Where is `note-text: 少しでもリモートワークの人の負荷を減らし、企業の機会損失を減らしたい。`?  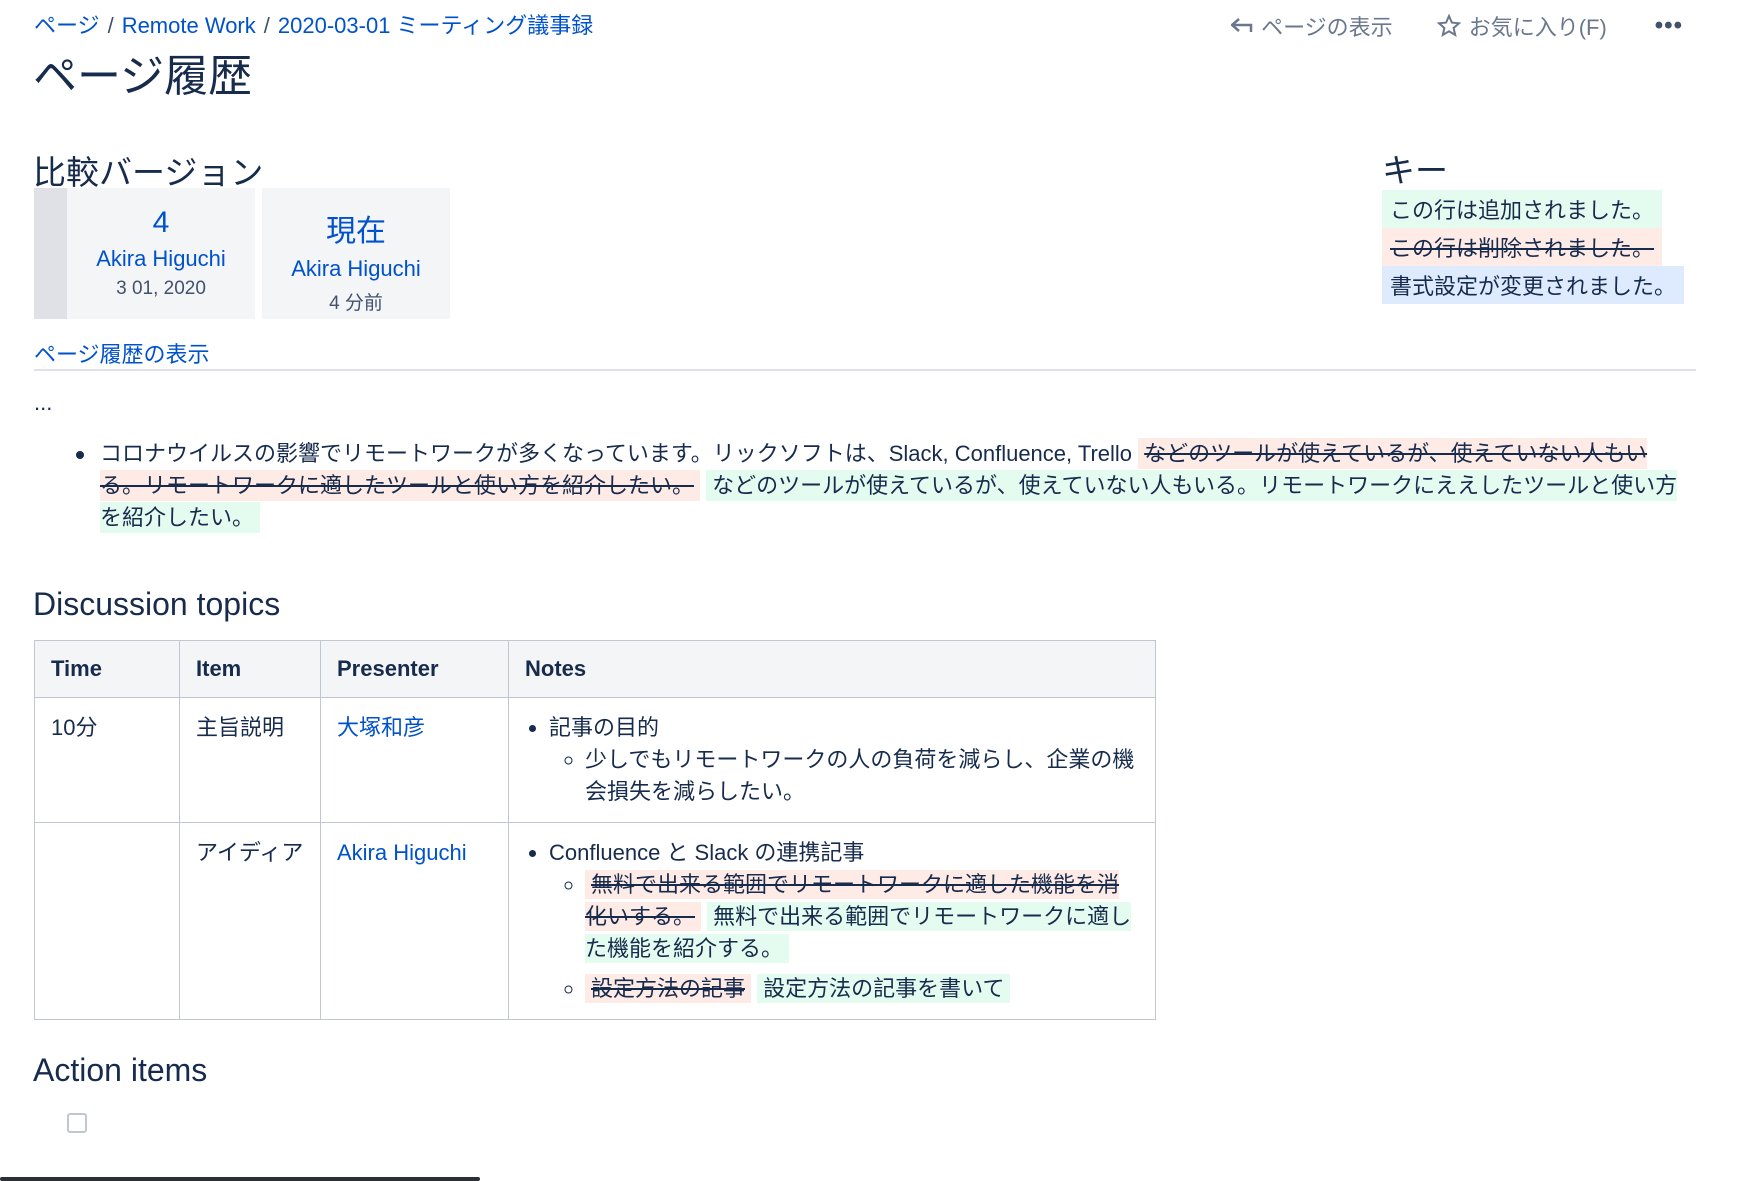 note-text: 少しでもリモートワークの人の負荷を減らし、企業の機会損失を減らしたい。 is located at coordinates (860, 775).